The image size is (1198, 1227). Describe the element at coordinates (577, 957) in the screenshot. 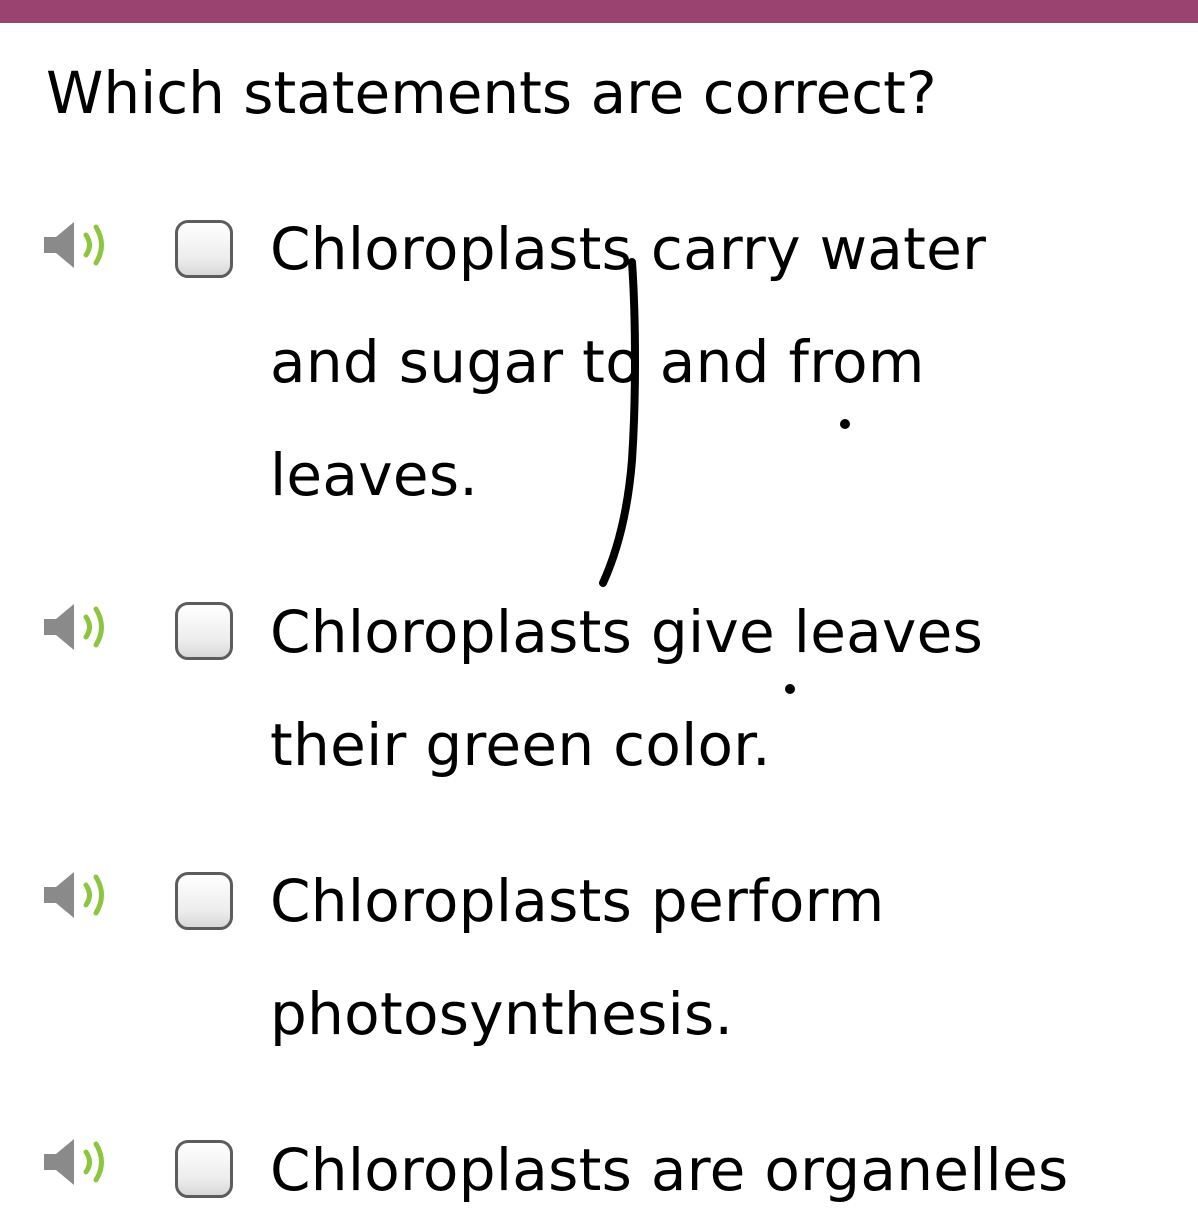

I see `option-text: Chloroplasts perform photosynthesis.` at that location.